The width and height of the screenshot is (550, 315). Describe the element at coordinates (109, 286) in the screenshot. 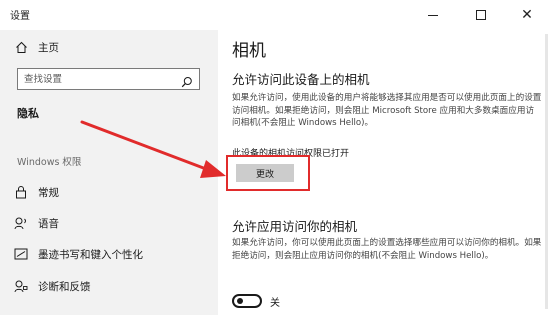

I see `sidebar-item-diagnostics: 诊断和反馈` at that location.